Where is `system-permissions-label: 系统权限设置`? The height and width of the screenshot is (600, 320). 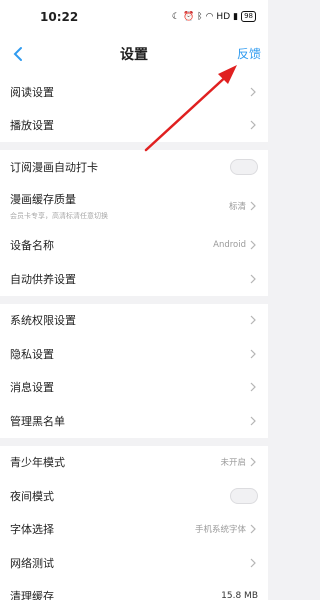 system-permissions-label: 系统权限设置 is located at coordinates (43, 321).